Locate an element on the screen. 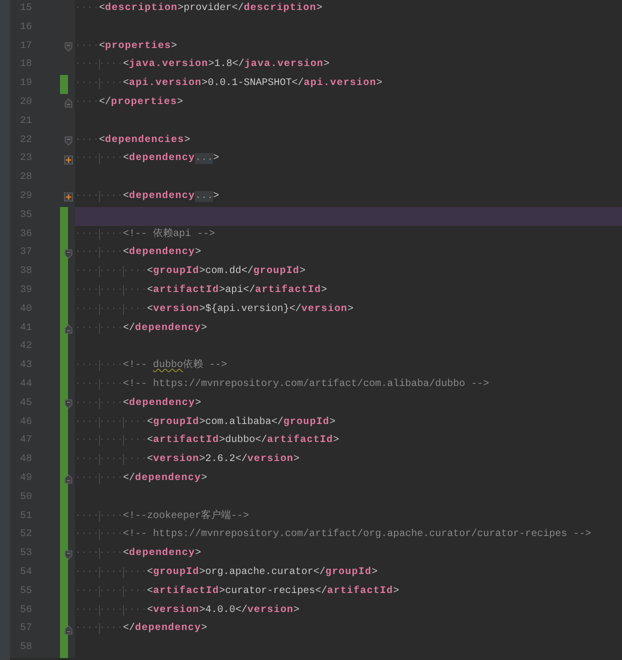  code-line: ············<artifactId>dubbo</artifactId> is located at coordinates (207, 441).